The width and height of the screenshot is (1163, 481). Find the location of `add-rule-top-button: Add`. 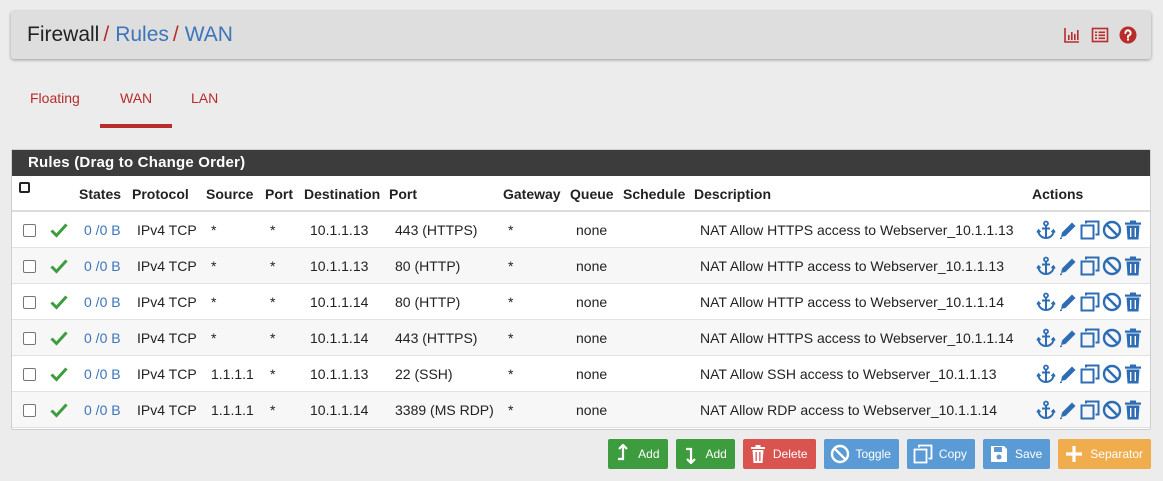

add-rule-top-button: Add is located at coordinates (638, 454).